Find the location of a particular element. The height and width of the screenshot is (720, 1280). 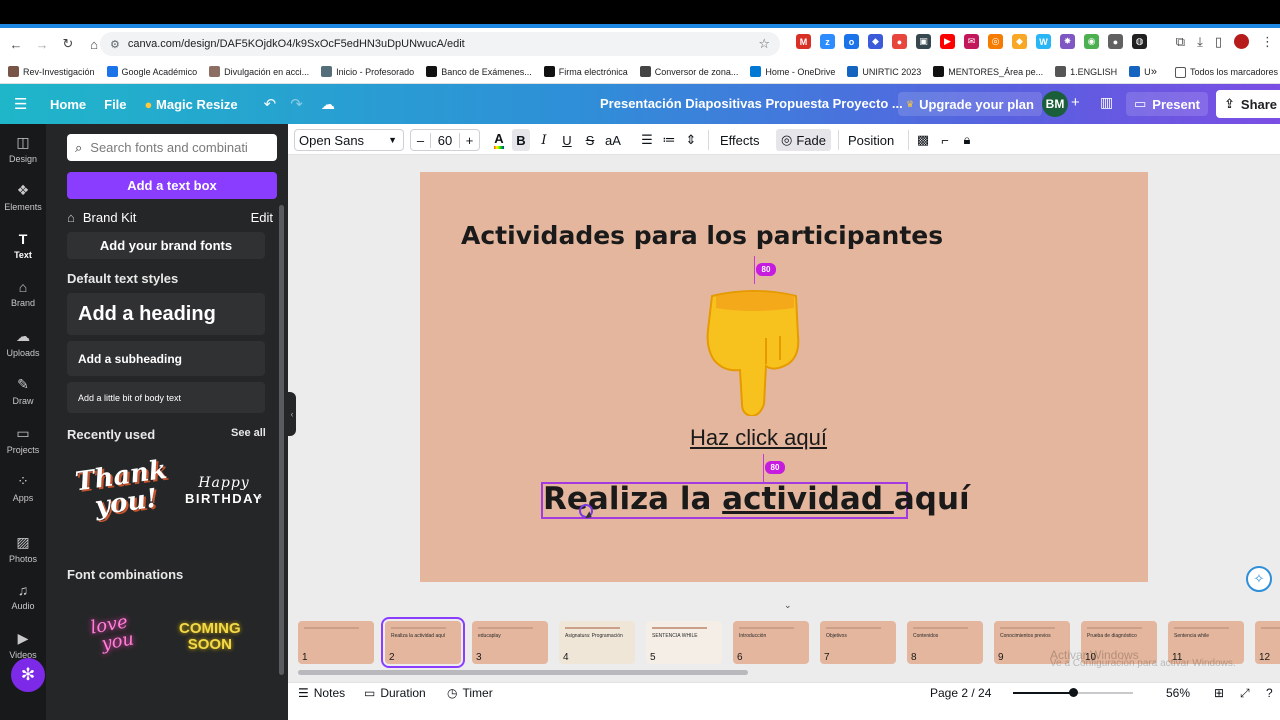

position-button: Position is located at coordinates (871, 140).